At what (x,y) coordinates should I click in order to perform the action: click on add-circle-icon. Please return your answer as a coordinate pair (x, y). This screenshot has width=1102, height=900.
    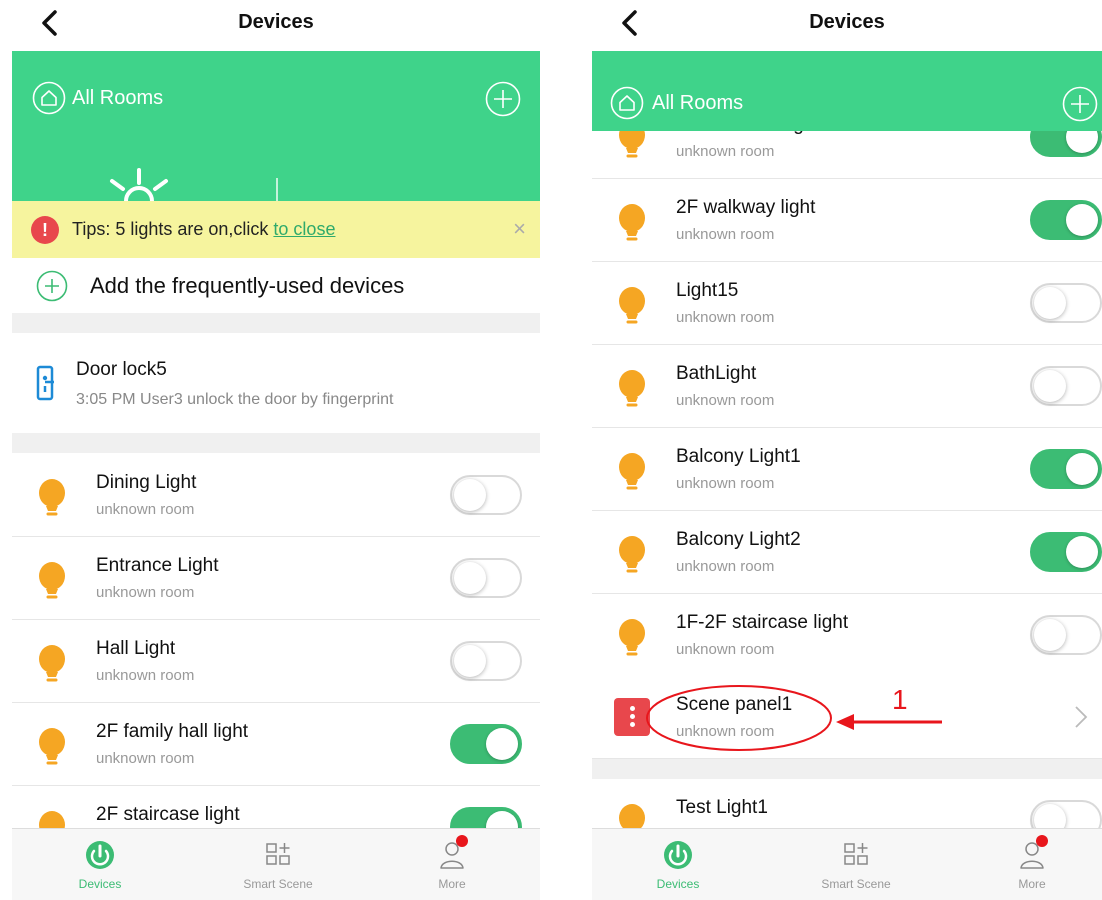
    Looking at the image, I should click on (52, 286).